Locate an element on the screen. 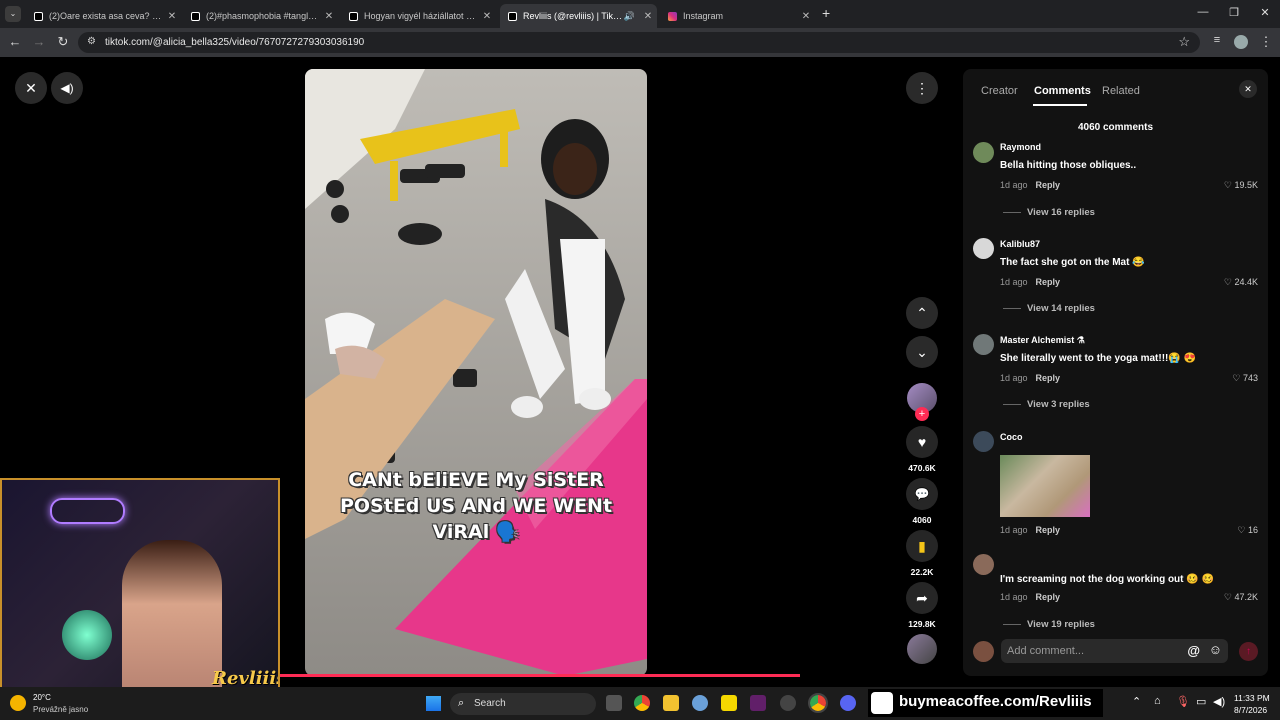  speaker-icon: 🔊 is located at coordinates (629, 16).